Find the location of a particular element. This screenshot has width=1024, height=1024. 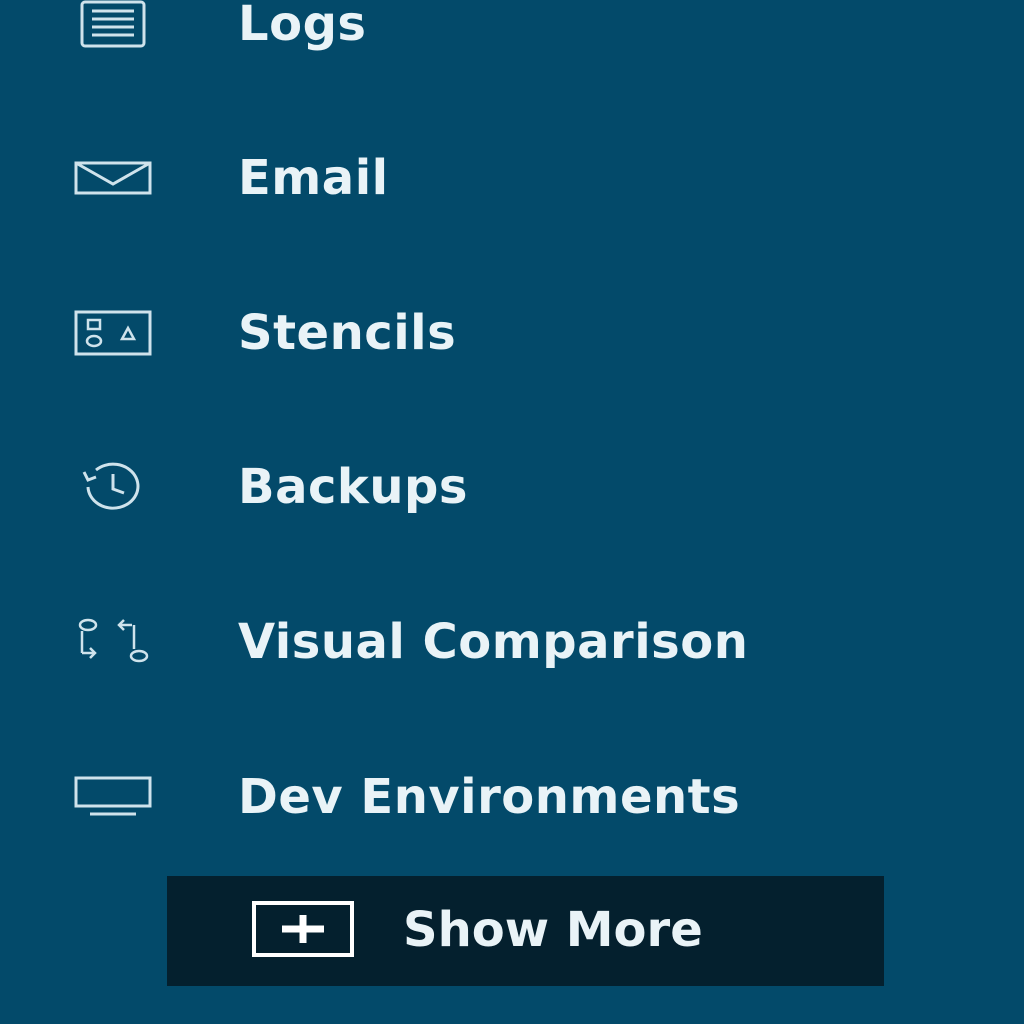

sidebar-item-label: Visual Comparison is located at coordinates (493, 642).